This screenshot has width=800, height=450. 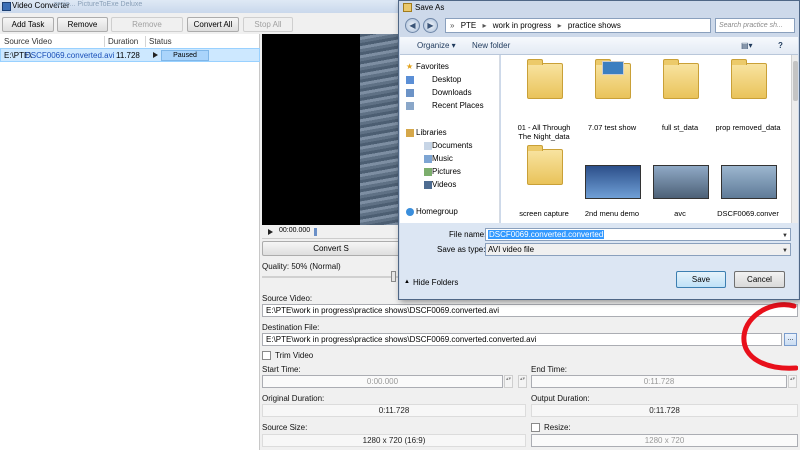 What do you see at coordinates (559, 25) in the screenshot?
I see `chevron-right-icon: ▸` at bounding box center [559, 25].